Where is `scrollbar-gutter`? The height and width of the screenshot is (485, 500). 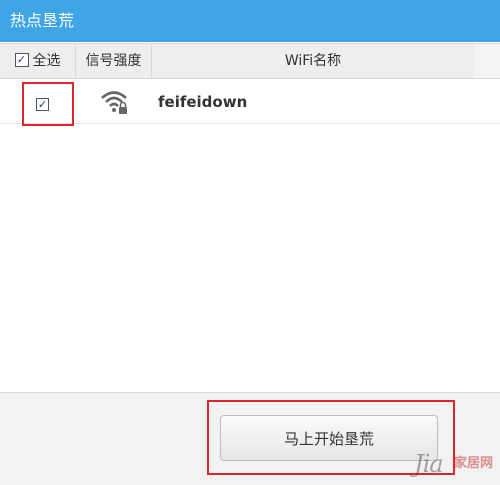
scrollbar-gutter is located at coordinates (487, 61).